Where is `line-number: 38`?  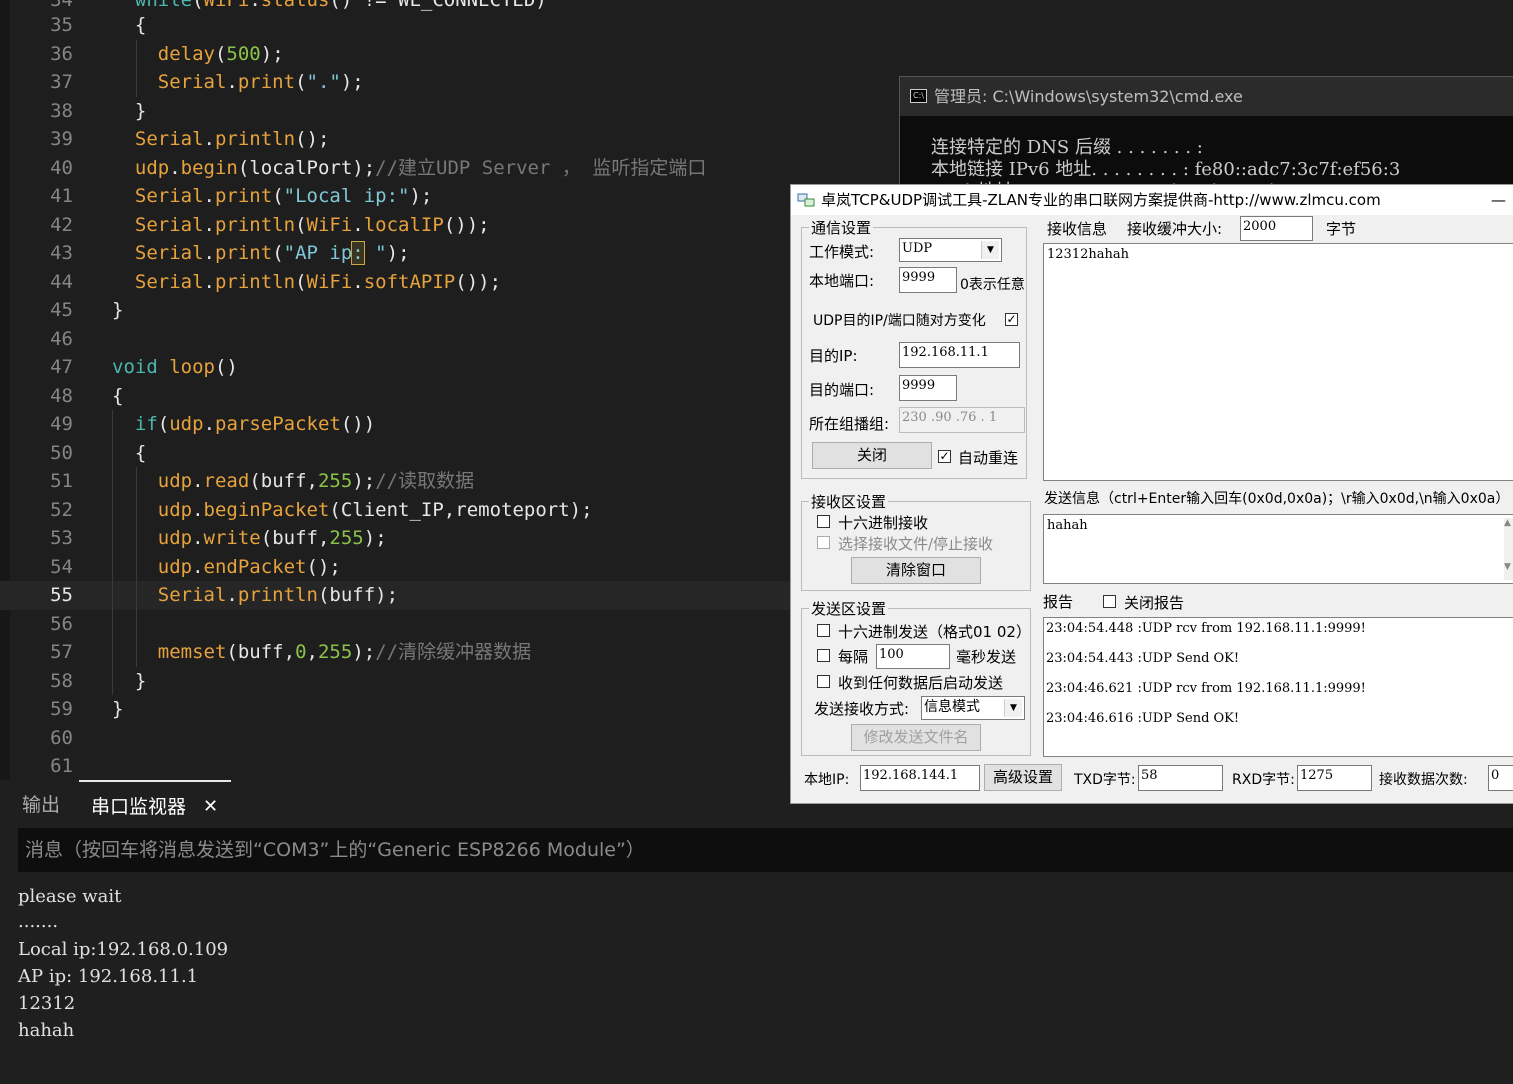
line-number: 38 is located at coordinates (61, 110).